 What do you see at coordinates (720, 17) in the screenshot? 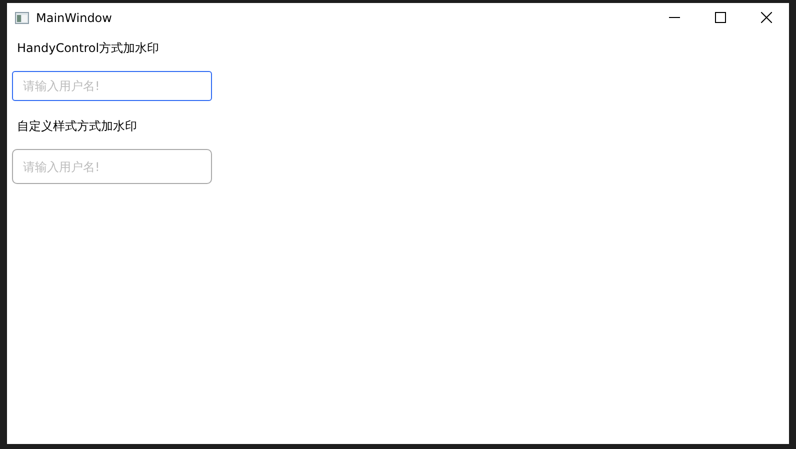
I see `maximize-icon` at bounding box center [720, 17].